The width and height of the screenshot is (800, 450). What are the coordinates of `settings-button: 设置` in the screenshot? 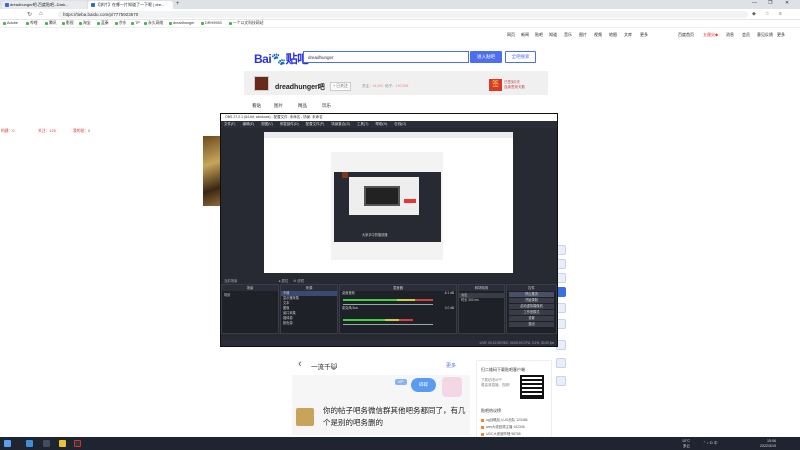 It's located at (531, 318).